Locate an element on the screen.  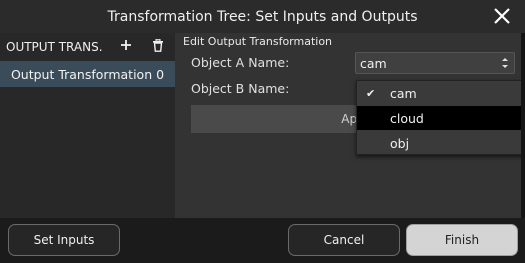
set-inputs-button: Set Inputs is located at coordinates (64, 240).